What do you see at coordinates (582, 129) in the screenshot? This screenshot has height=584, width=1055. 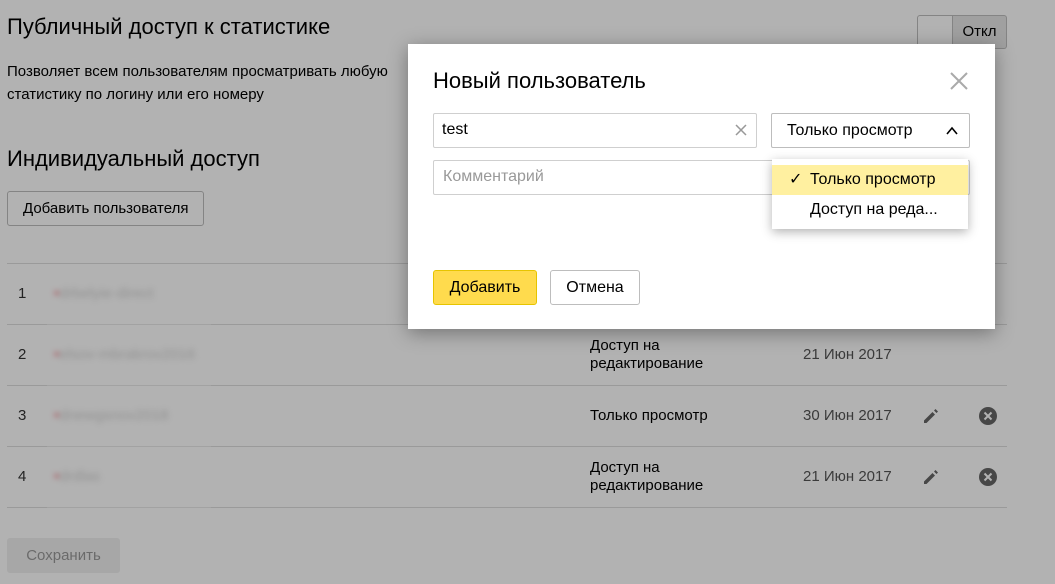 I see `user-login-input` at bounding box center [582, 129].